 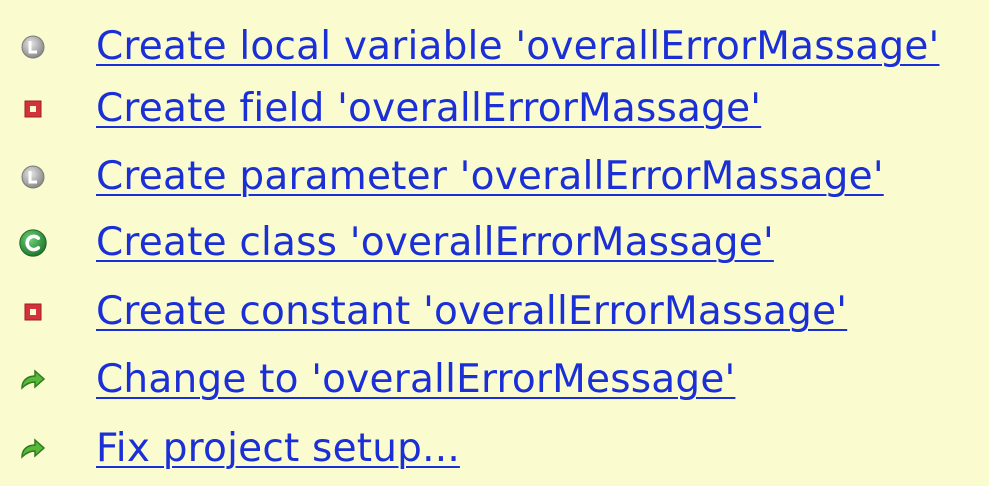 What do you see at coordinates (435, 243) in the screenshot?
I see `proposal-label: Create class 'overallErrorMassage'` at bounding box center [435, 243].